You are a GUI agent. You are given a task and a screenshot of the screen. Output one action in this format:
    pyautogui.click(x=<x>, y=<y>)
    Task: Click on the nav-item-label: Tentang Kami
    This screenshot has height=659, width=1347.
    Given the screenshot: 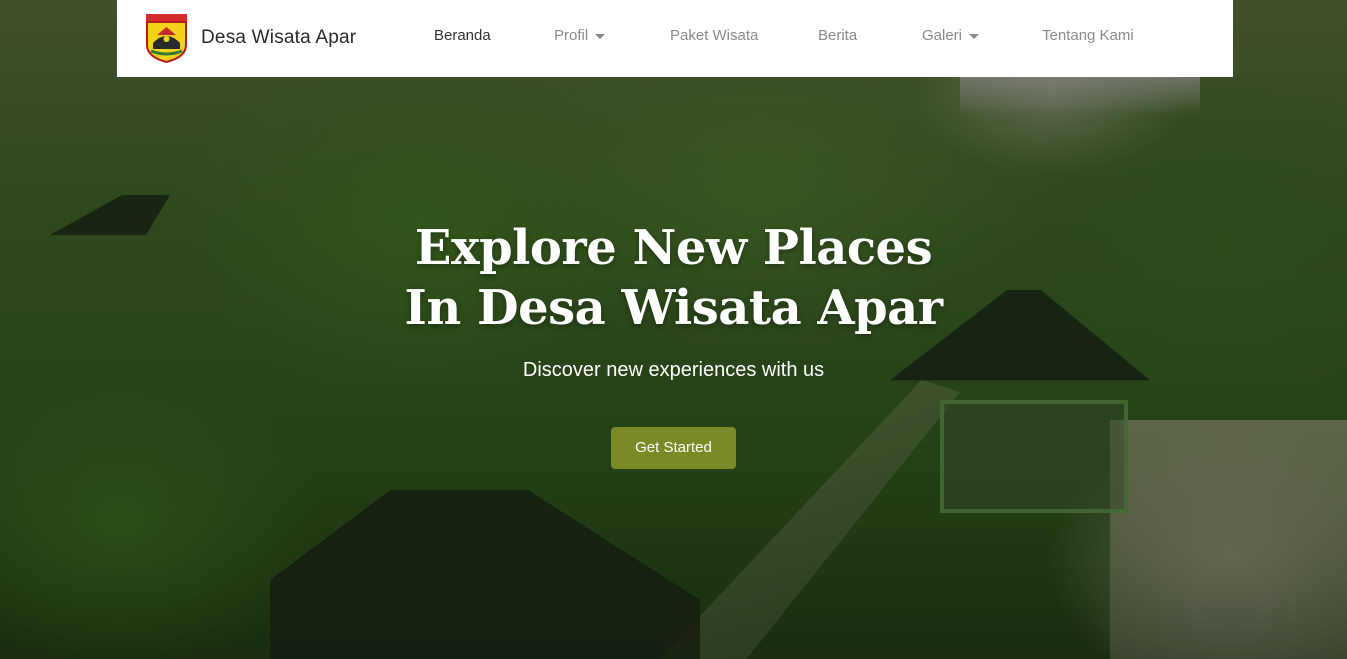 What is the action you would take?
    pyautogui.click(x=1088, y=35)
    